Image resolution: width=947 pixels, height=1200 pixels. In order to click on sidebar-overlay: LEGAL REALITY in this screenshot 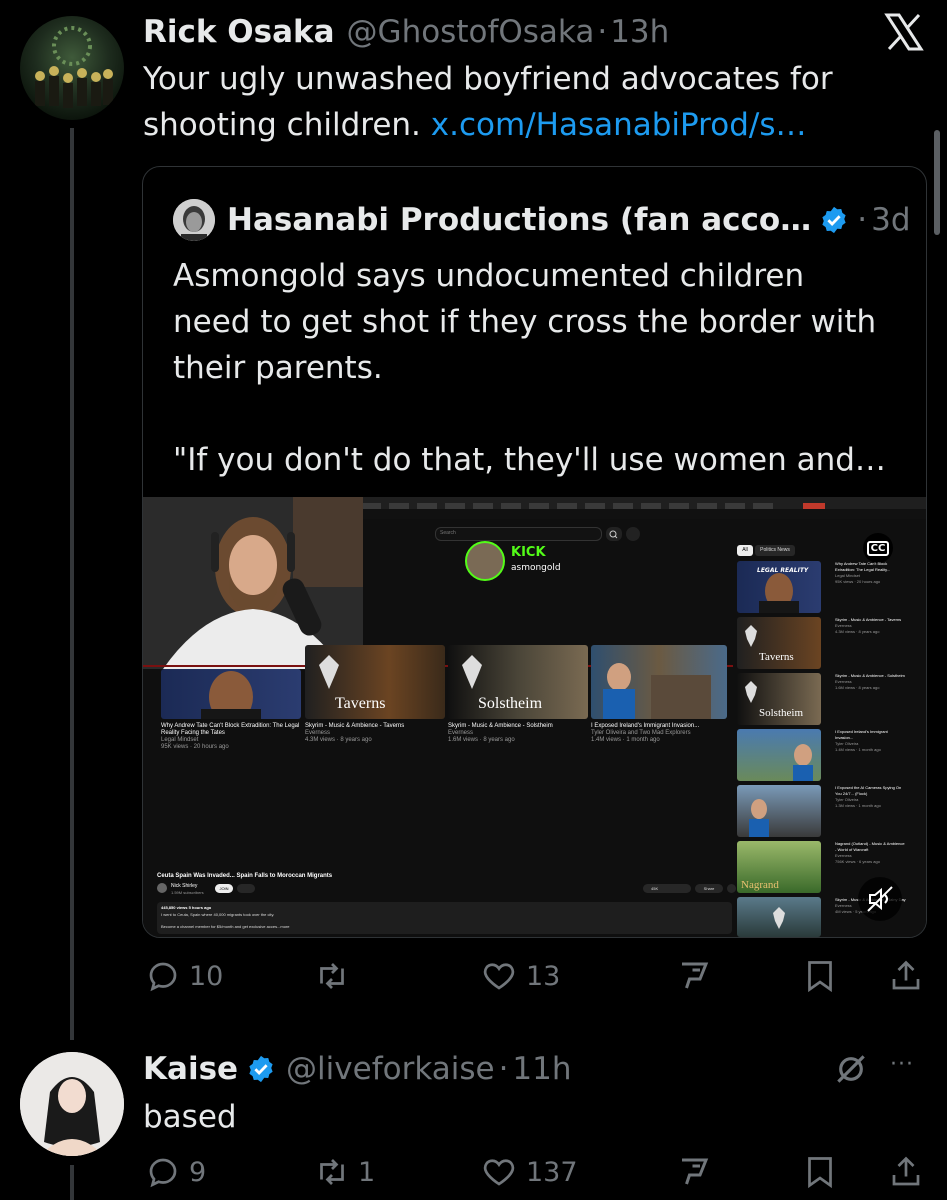, I will do `click(783, 570)`.